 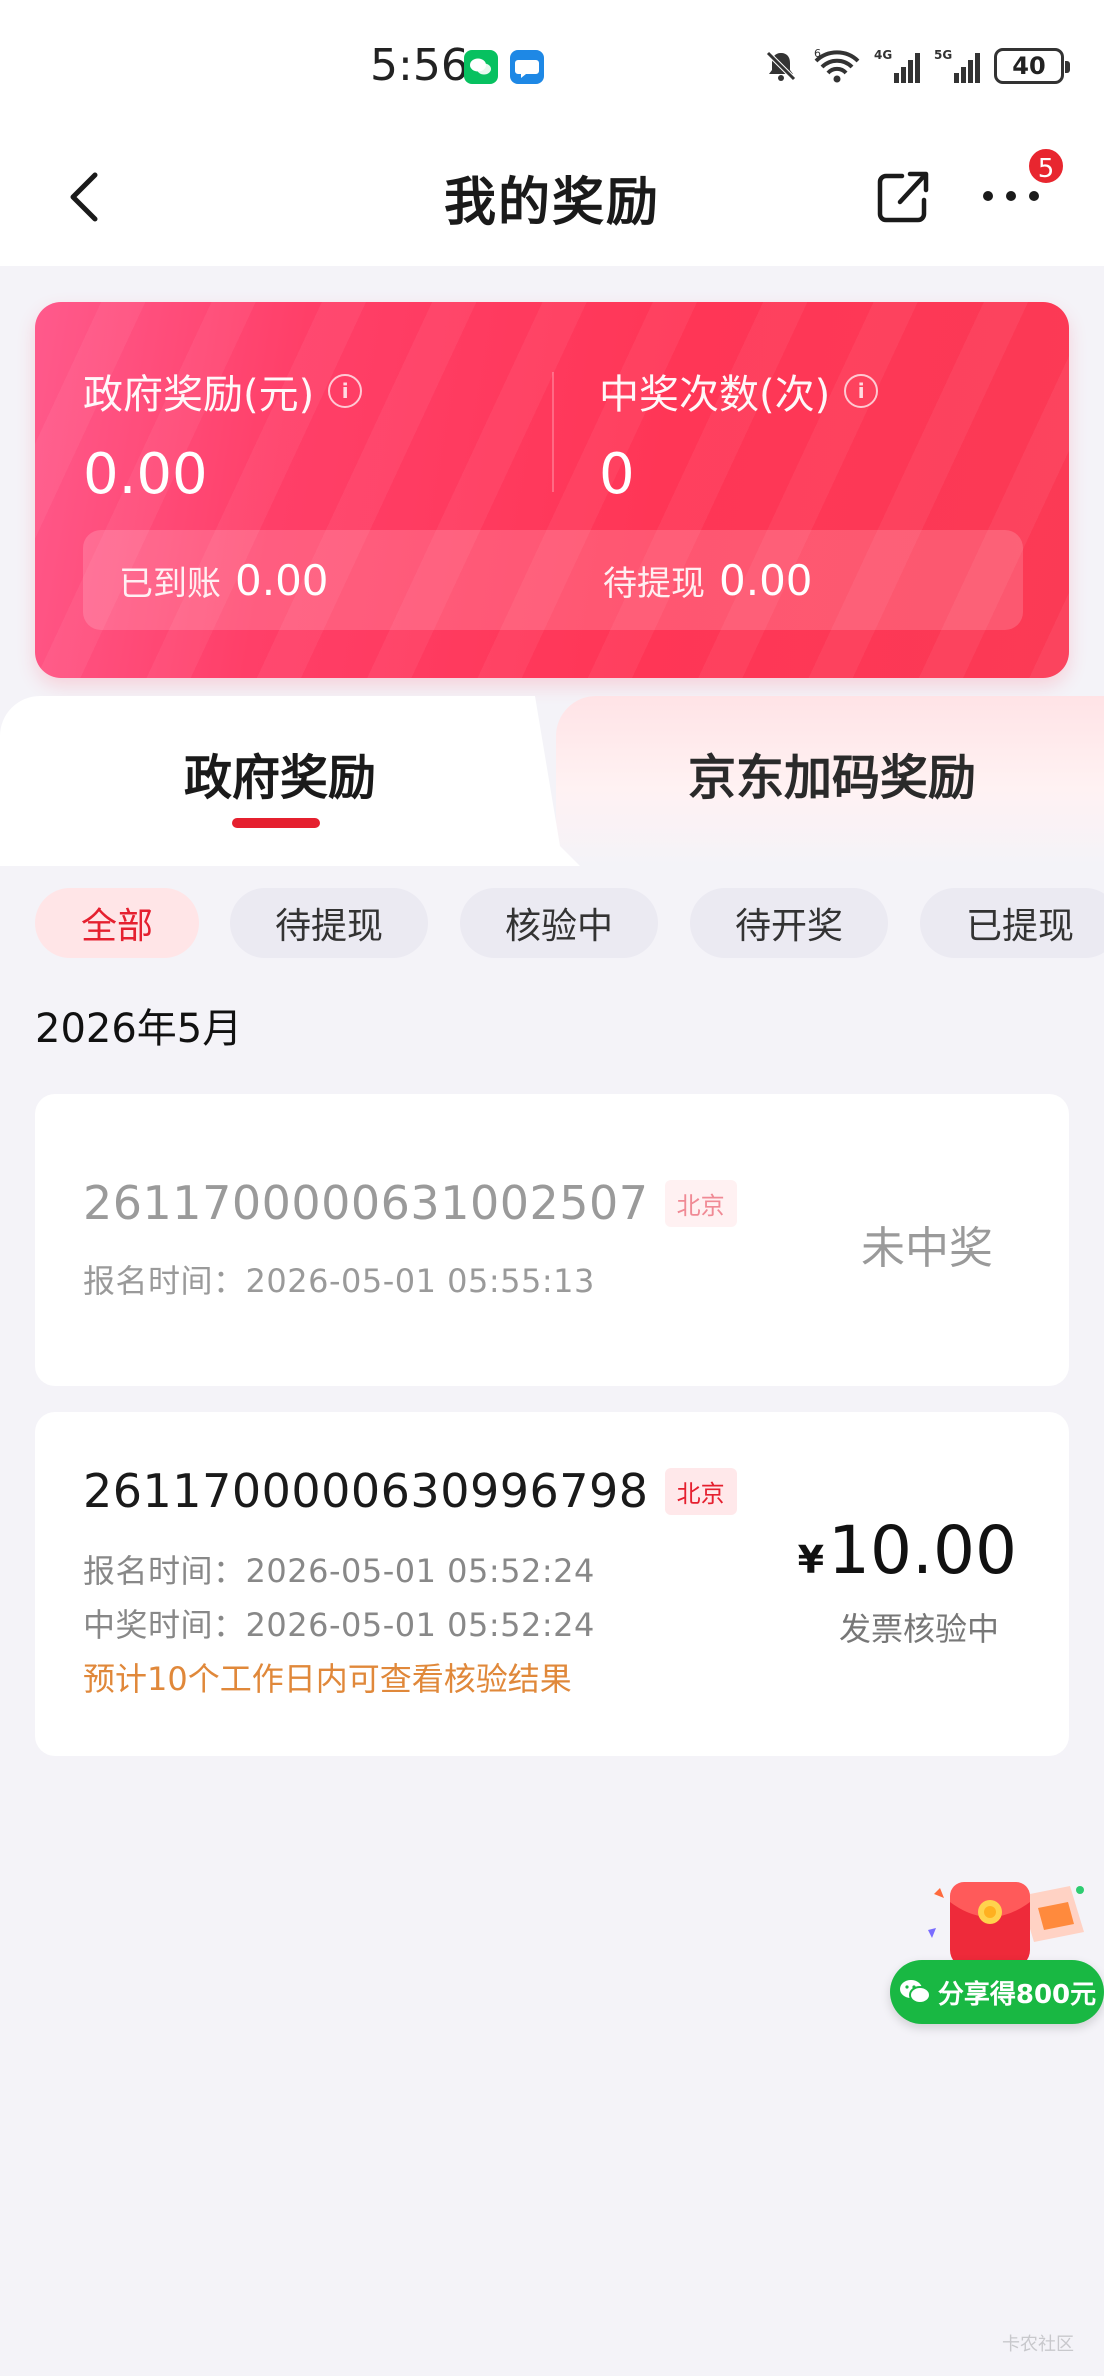 What do you see at coordinates (366, 1203) in the screenshot?
I see `order-number: 2611700000631002507` at bounding box center [366, 1203].